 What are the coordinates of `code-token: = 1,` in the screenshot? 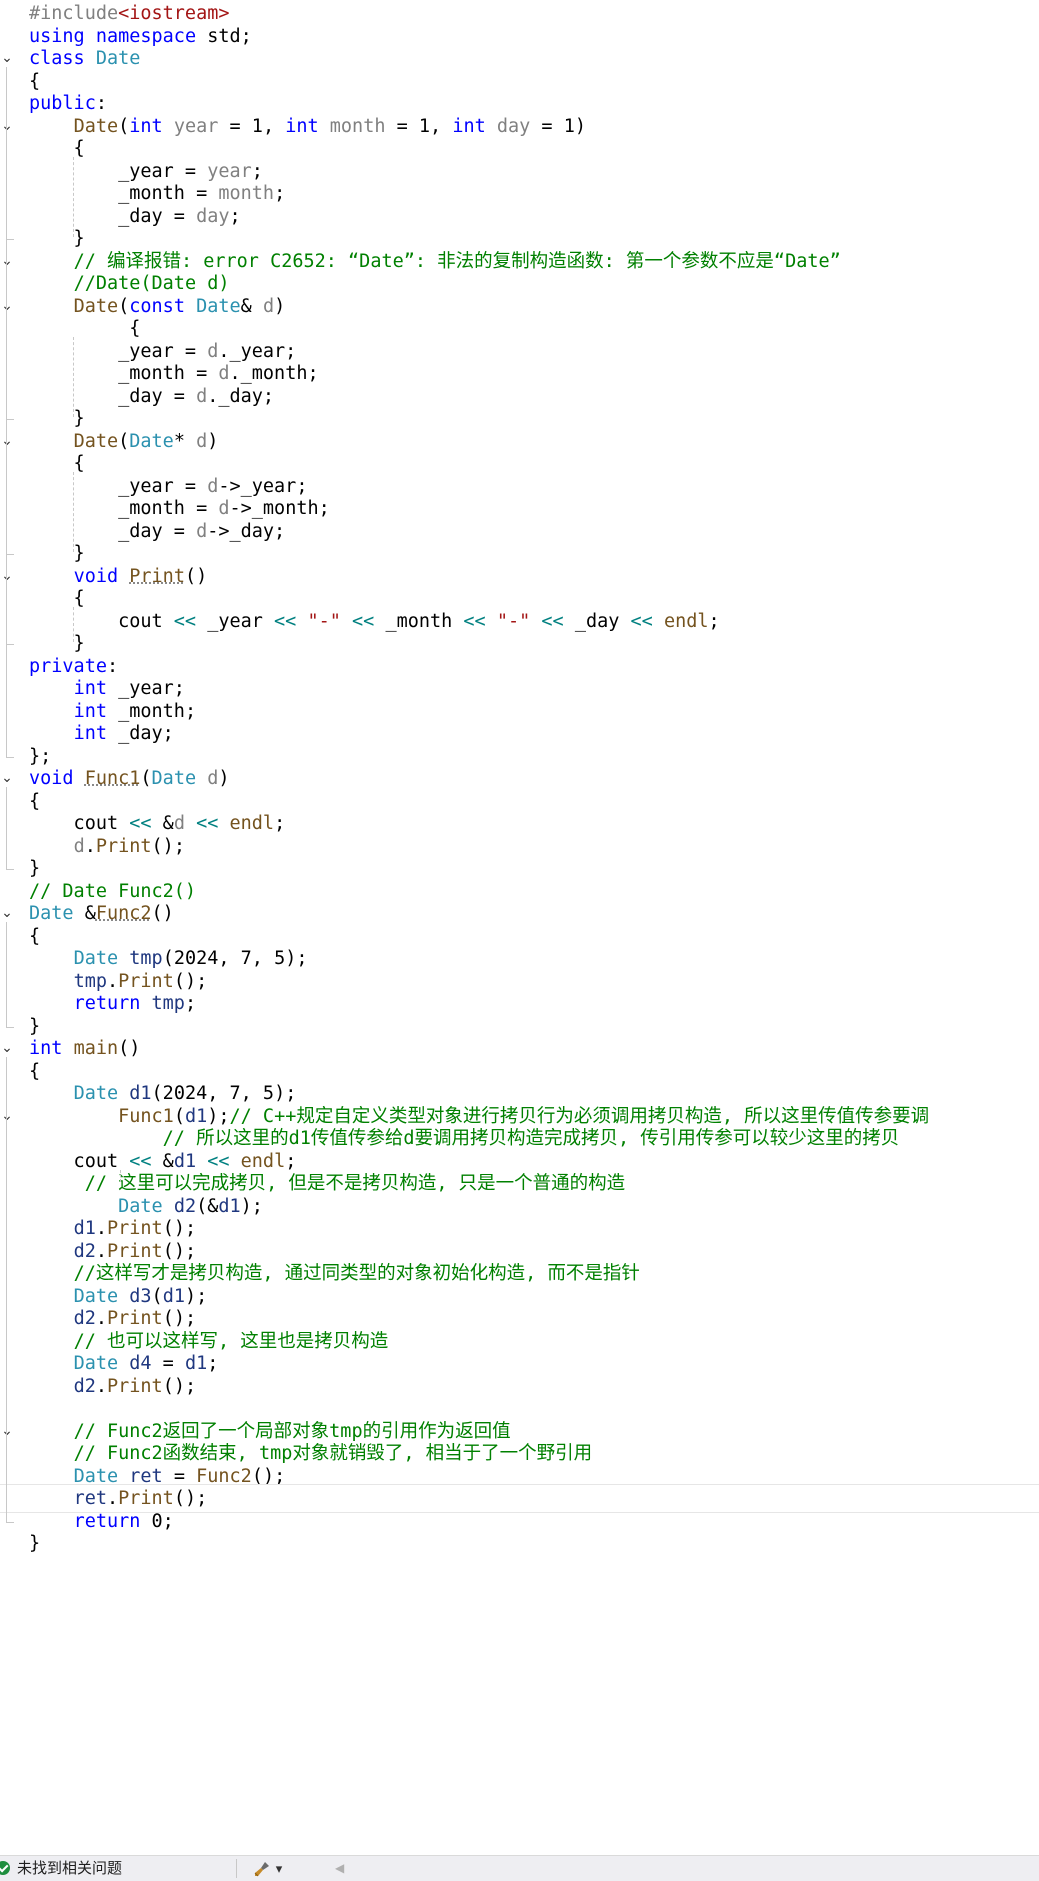 It's located at (252, 126).